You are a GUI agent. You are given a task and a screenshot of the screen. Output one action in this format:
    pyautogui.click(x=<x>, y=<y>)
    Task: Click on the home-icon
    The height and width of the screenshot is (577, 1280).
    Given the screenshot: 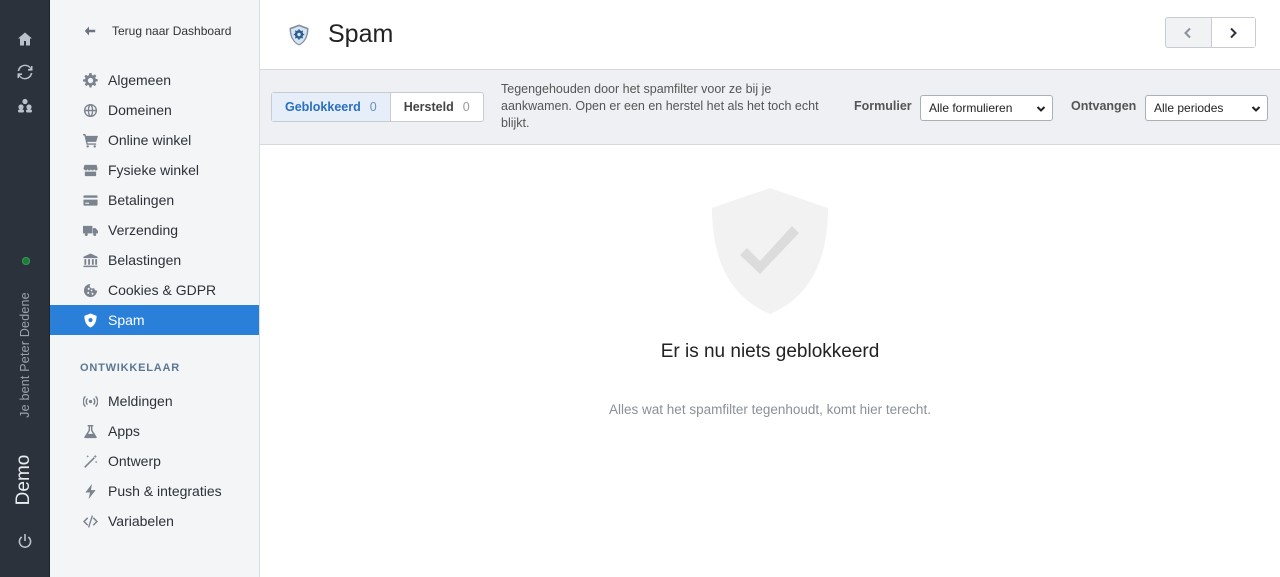 What is the action you would take?
    pyautogui.click(x=25, y=39)
    